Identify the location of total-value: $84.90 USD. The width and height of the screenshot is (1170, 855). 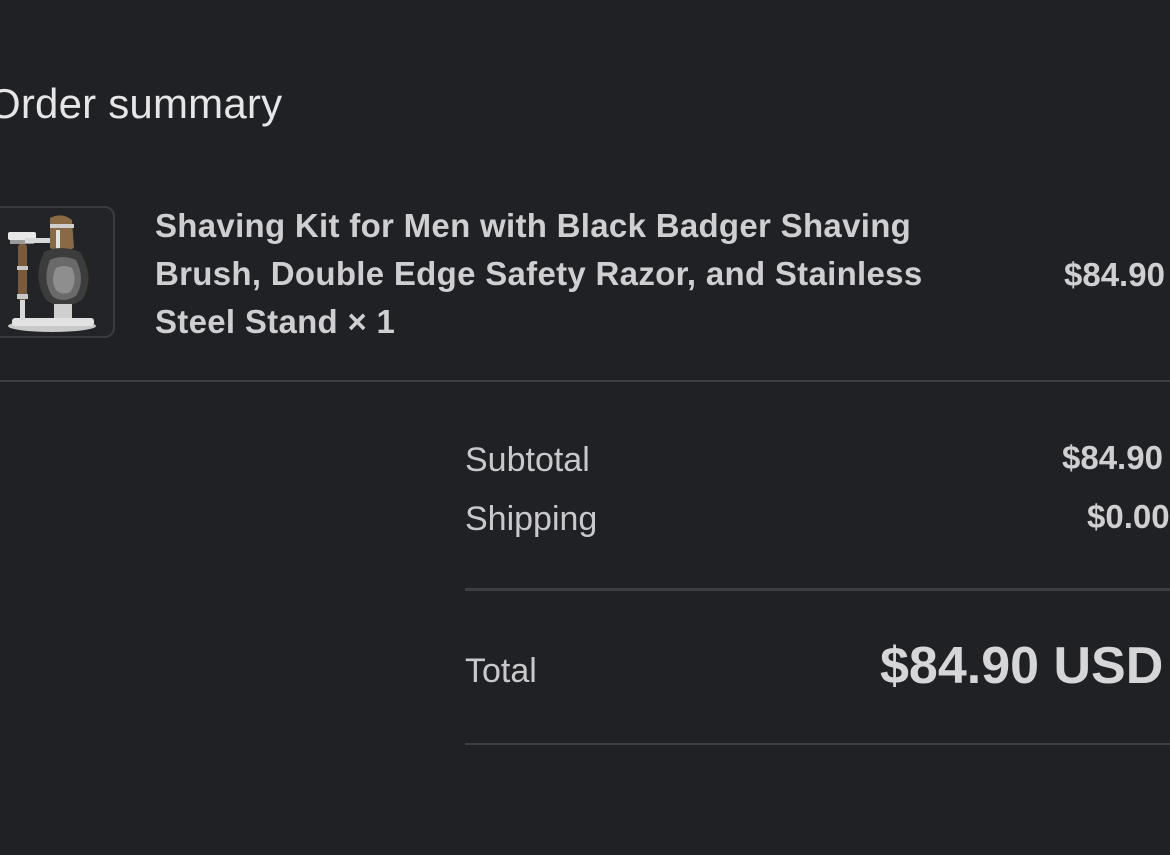
(1022, 666).